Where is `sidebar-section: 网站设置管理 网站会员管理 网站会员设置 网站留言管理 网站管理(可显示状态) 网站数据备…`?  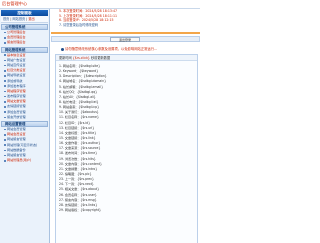
sidebar-section: 网站设置管理 网站会员管理 网站会员设置 网站留言管理 网站管理(可显示状态) 网站数据备… is located at coordinates (24, 142).